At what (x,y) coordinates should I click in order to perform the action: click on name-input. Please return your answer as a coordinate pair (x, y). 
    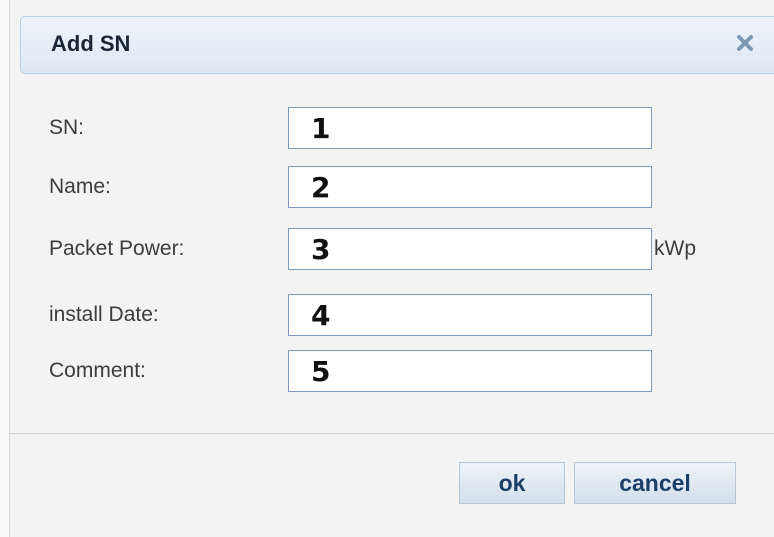
    Looking at the image, I should click on (470, 187).